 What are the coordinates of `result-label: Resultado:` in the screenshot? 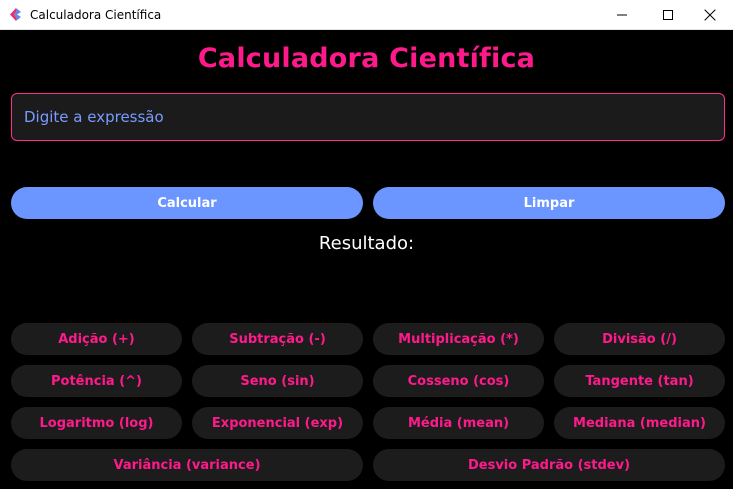 It's located at (366, 243).